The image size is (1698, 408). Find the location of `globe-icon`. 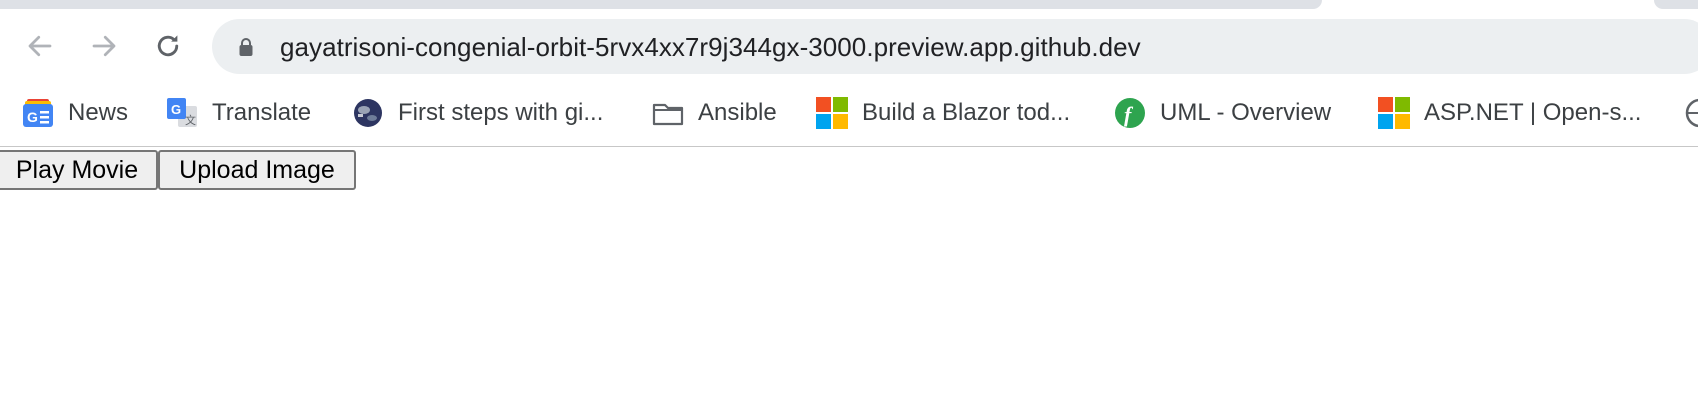

globe-icon is located at coordinates (1691, 113).